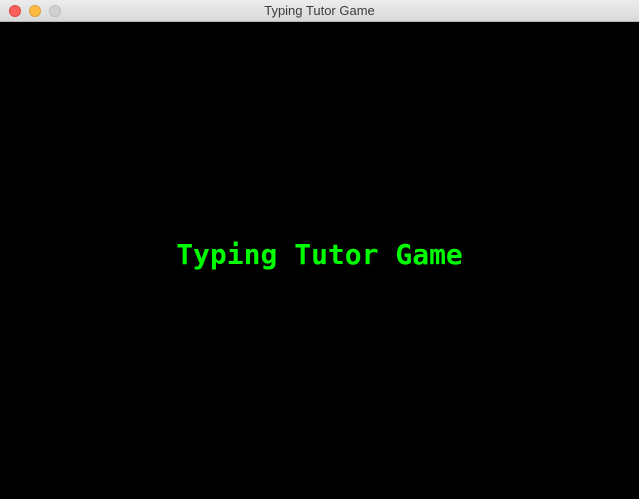  I want to click on window-title: Typing Tutor Game, so click(319, 10).